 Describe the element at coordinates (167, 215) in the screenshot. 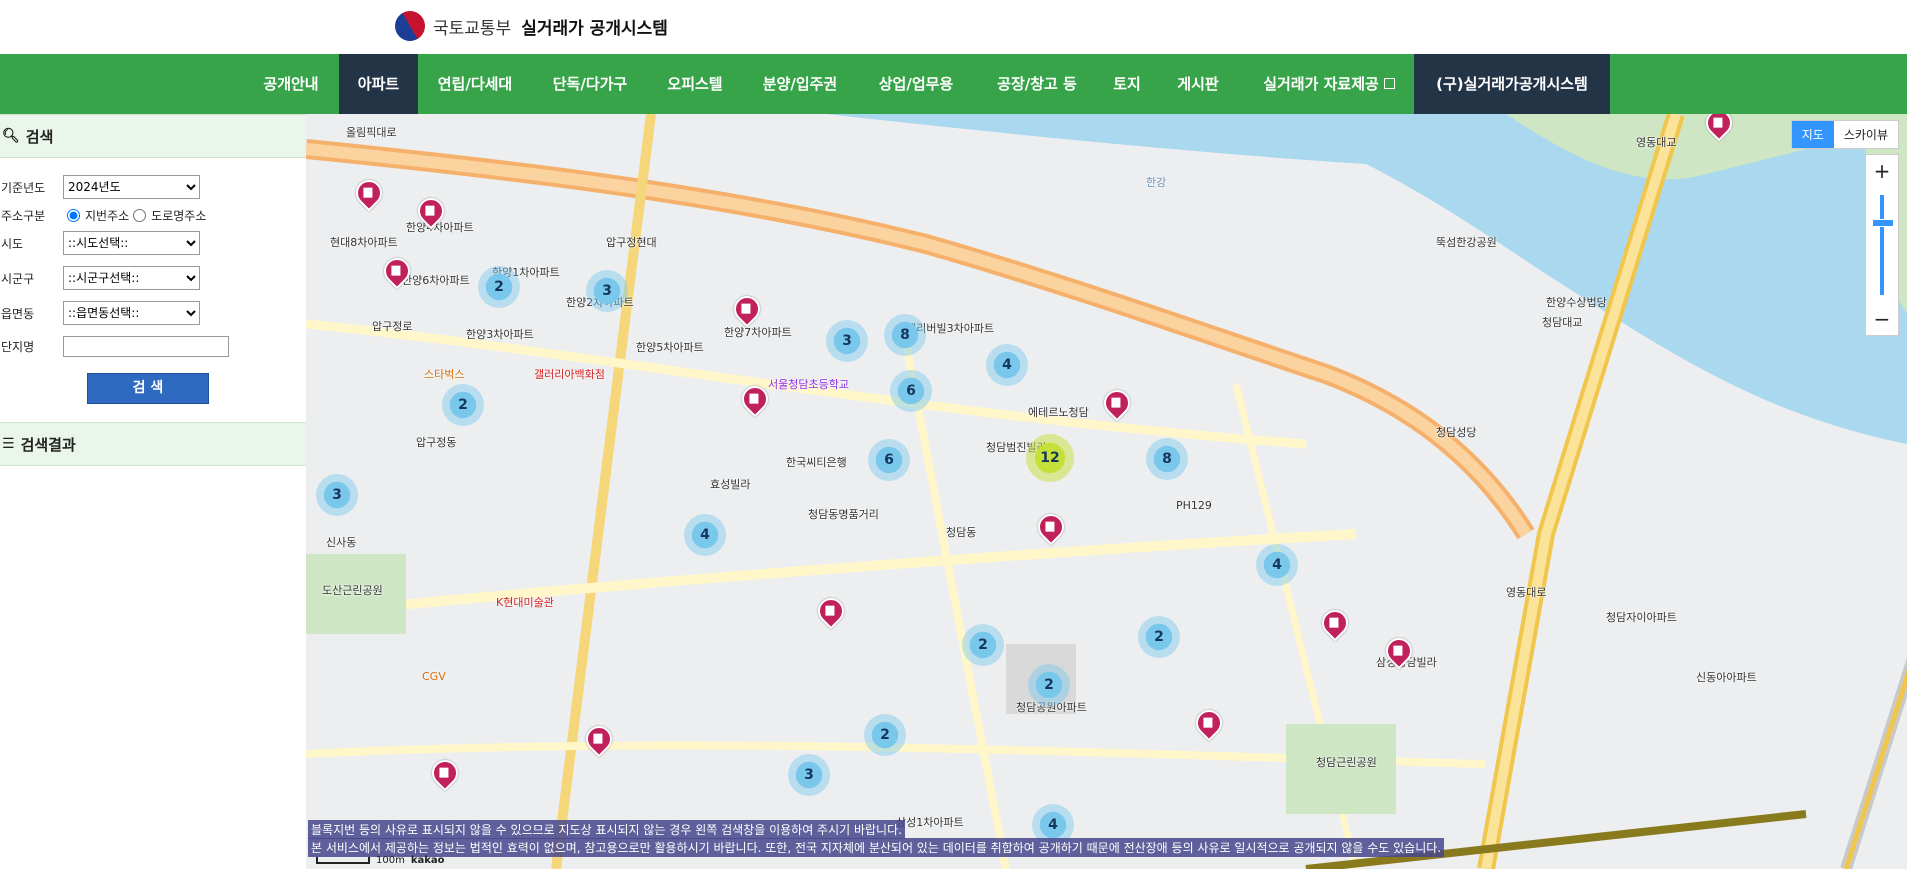

I see `address-road-option: 도로명주소` at that location.